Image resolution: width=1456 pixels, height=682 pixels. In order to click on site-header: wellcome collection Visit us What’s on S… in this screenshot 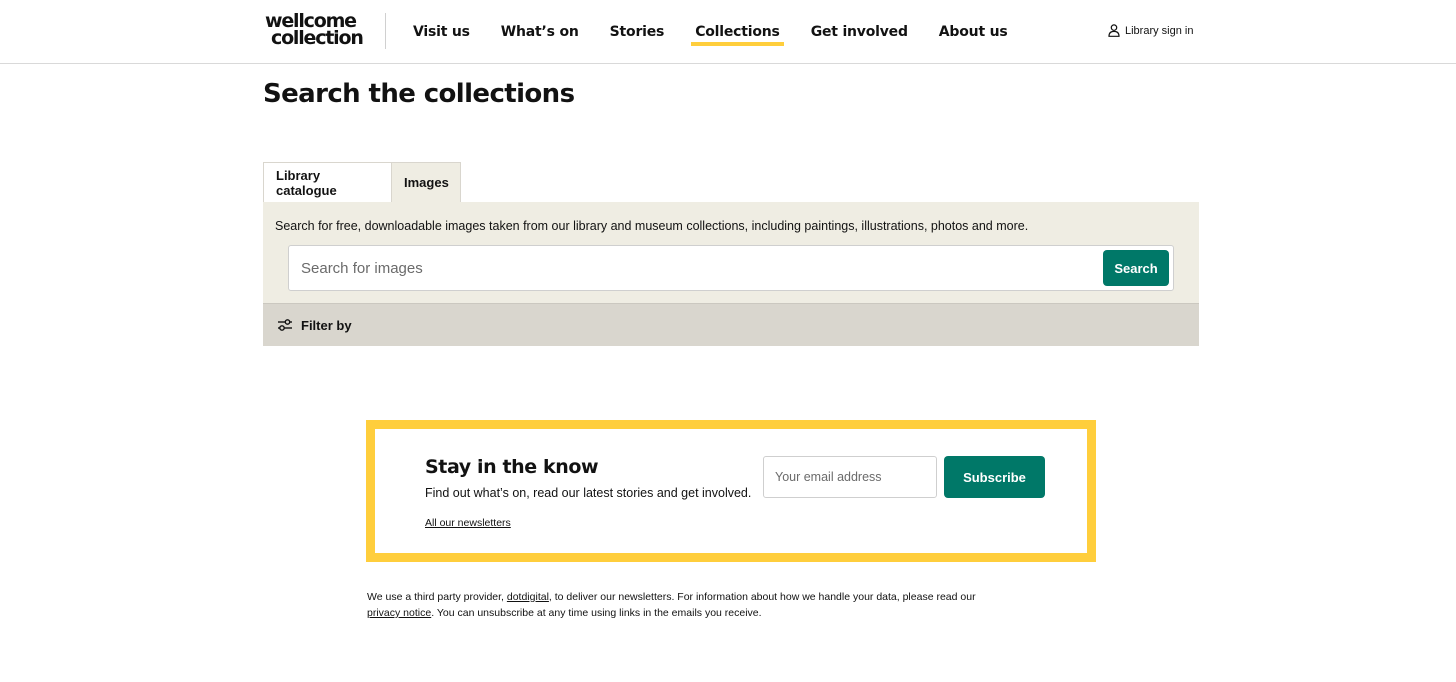, I will do `click(728, 32)`.